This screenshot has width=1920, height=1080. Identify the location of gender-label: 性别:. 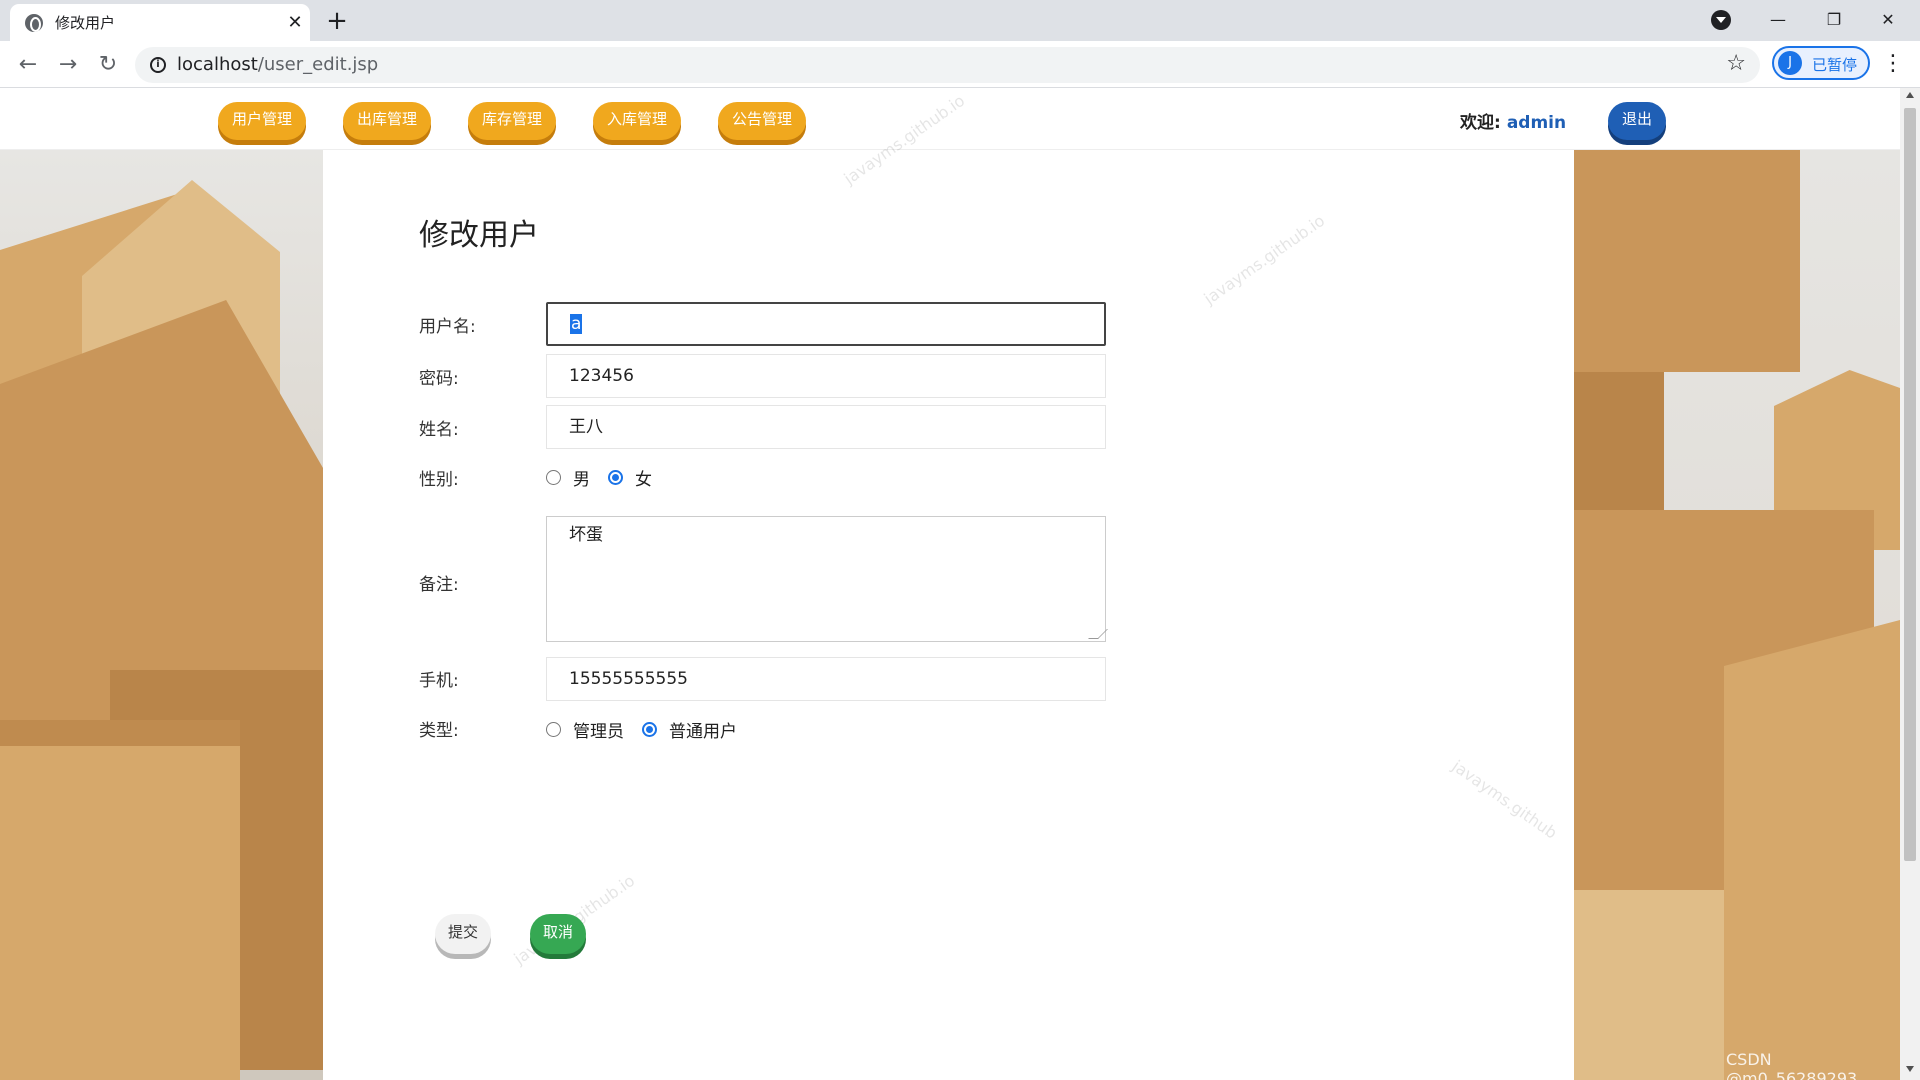
(439, 480).